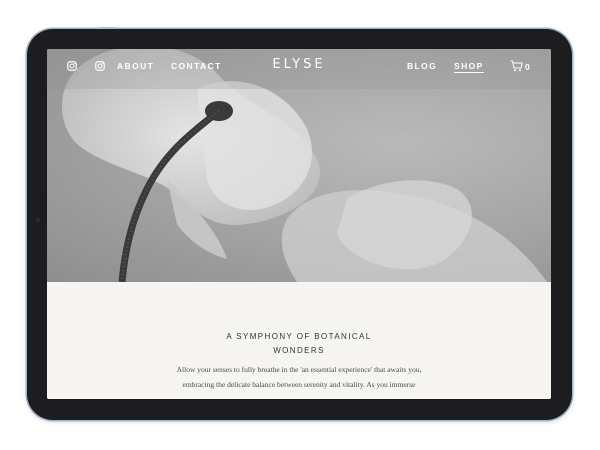 This screenshot has width=600, height=450. What do you see at coordinates (107, 28) in the screenshot?
I see `device-button` at bounding box center [107, 28].